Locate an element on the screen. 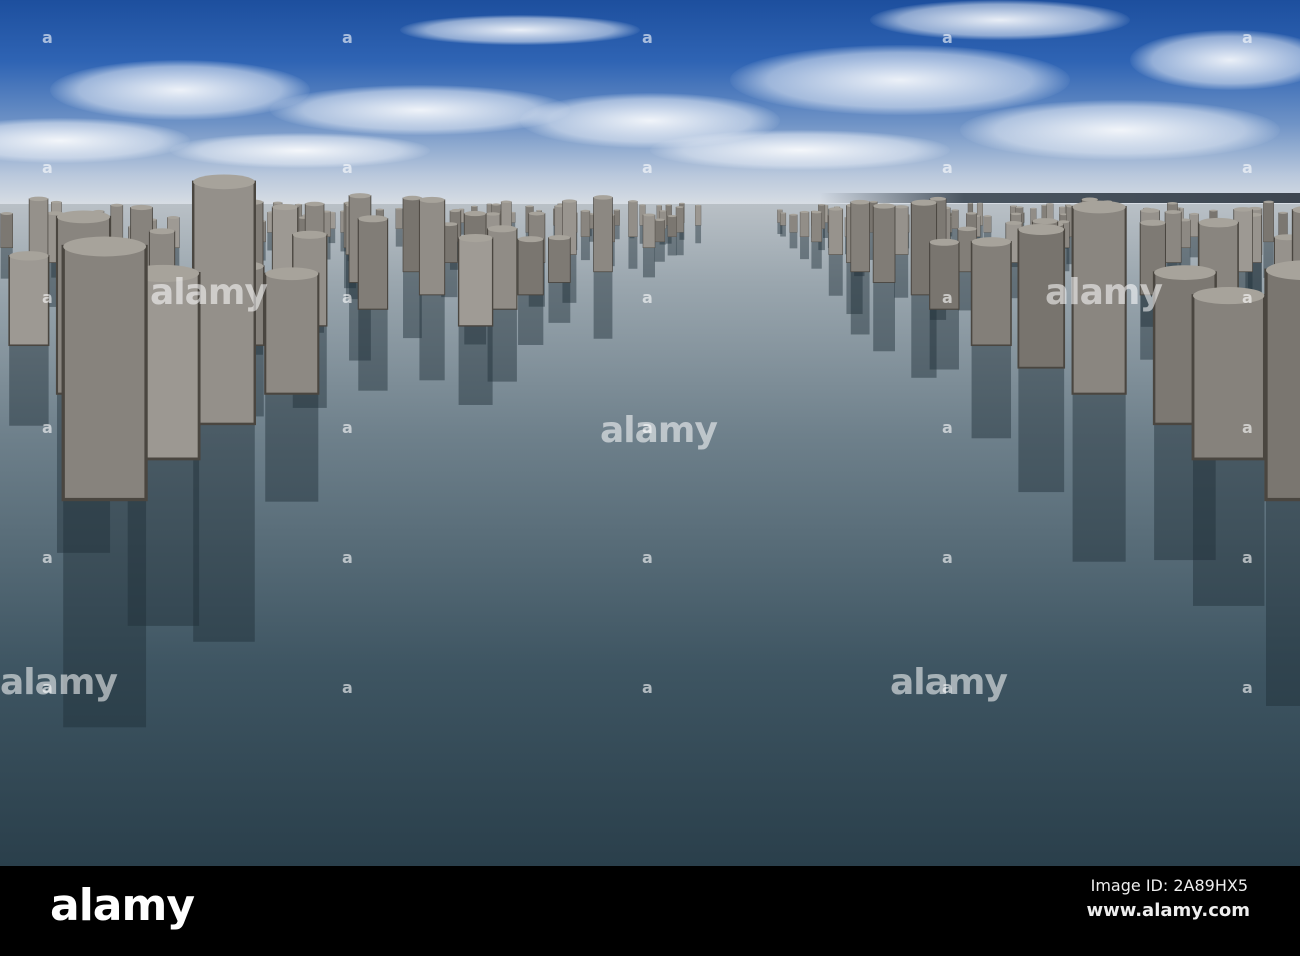 The width and height of the screenshot is (1300, 956). alamy-logo: alamy is located at coordinates (122, 905).